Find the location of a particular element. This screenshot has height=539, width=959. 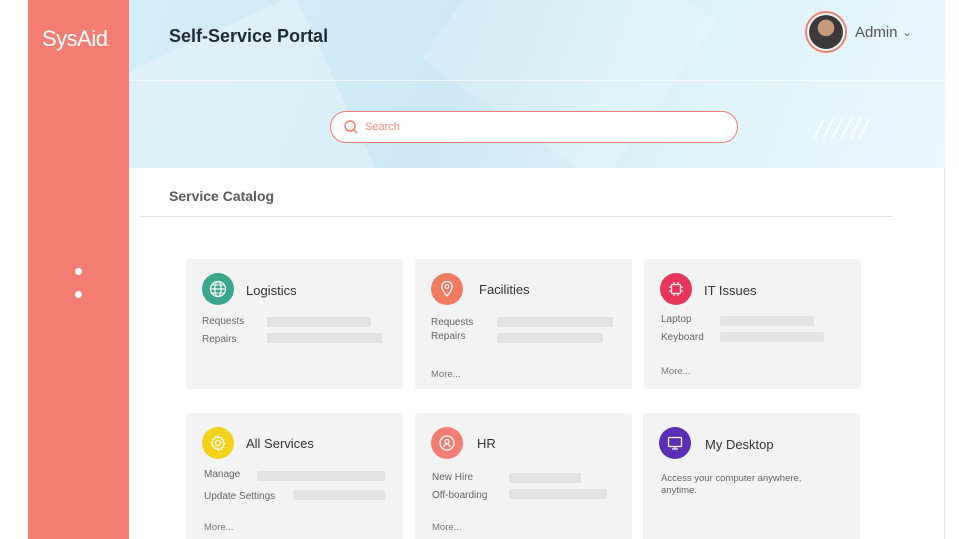

chip-icon is located at coordinates (676, 289).